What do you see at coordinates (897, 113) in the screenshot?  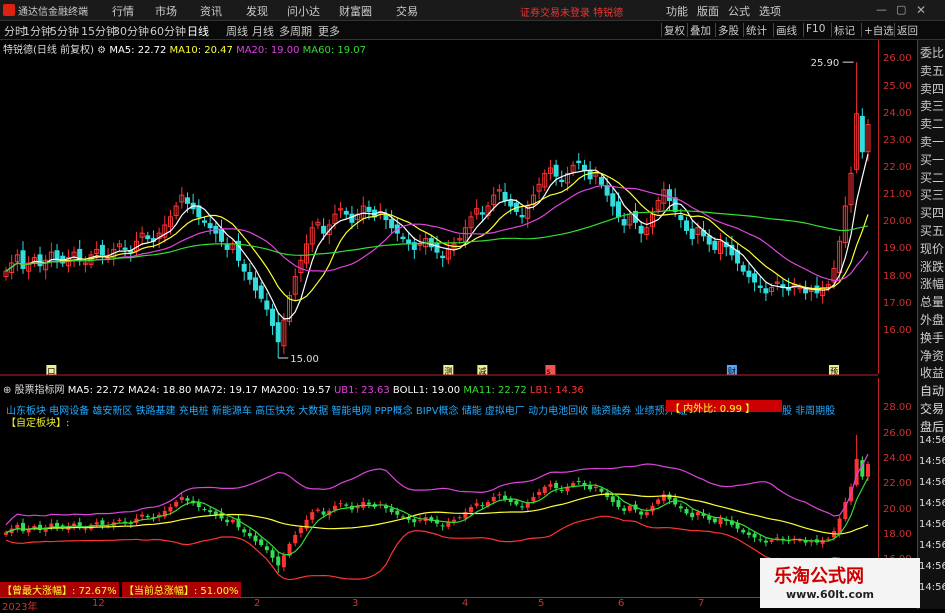 I see `price-tick: 24.00` at bounding box center [897, 113].